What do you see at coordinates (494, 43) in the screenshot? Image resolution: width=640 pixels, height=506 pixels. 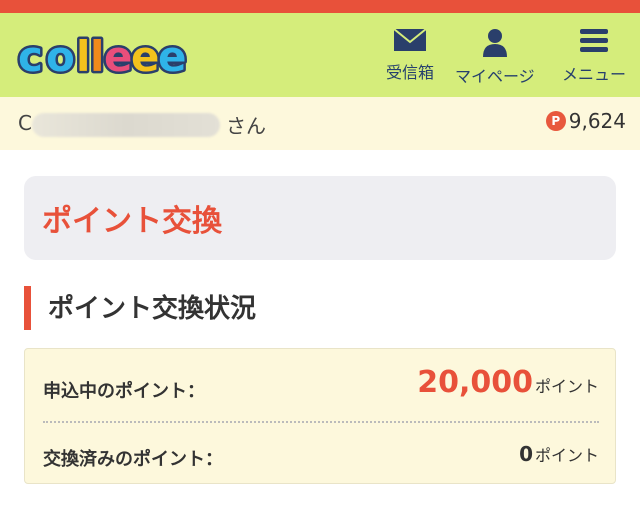 I see `person-icon` at bounding box center [494, 43].